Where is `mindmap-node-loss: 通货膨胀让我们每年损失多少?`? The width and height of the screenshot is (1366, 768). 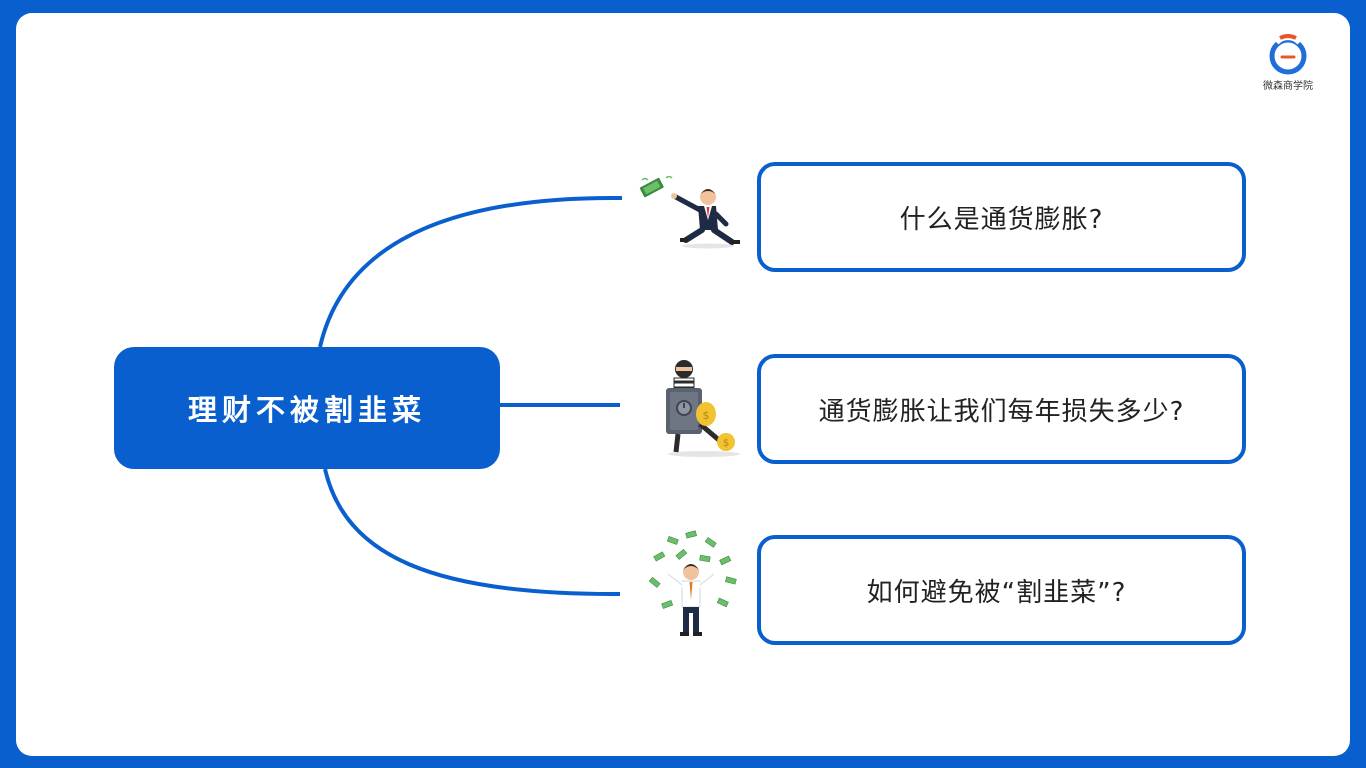 mindmap-node-loss: 通货膨胀让我们每年损失多少? is located at coordinates (1001, 409).